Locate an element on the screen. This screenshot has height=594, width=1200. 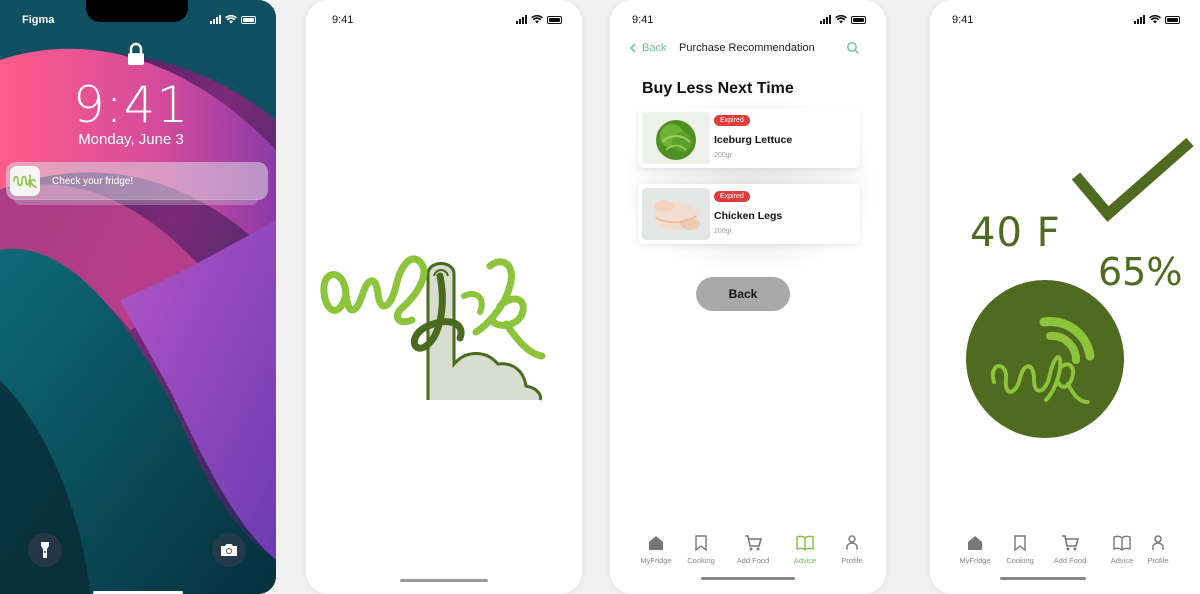
carrier-label: Figma is located at coordinates (38, 20).